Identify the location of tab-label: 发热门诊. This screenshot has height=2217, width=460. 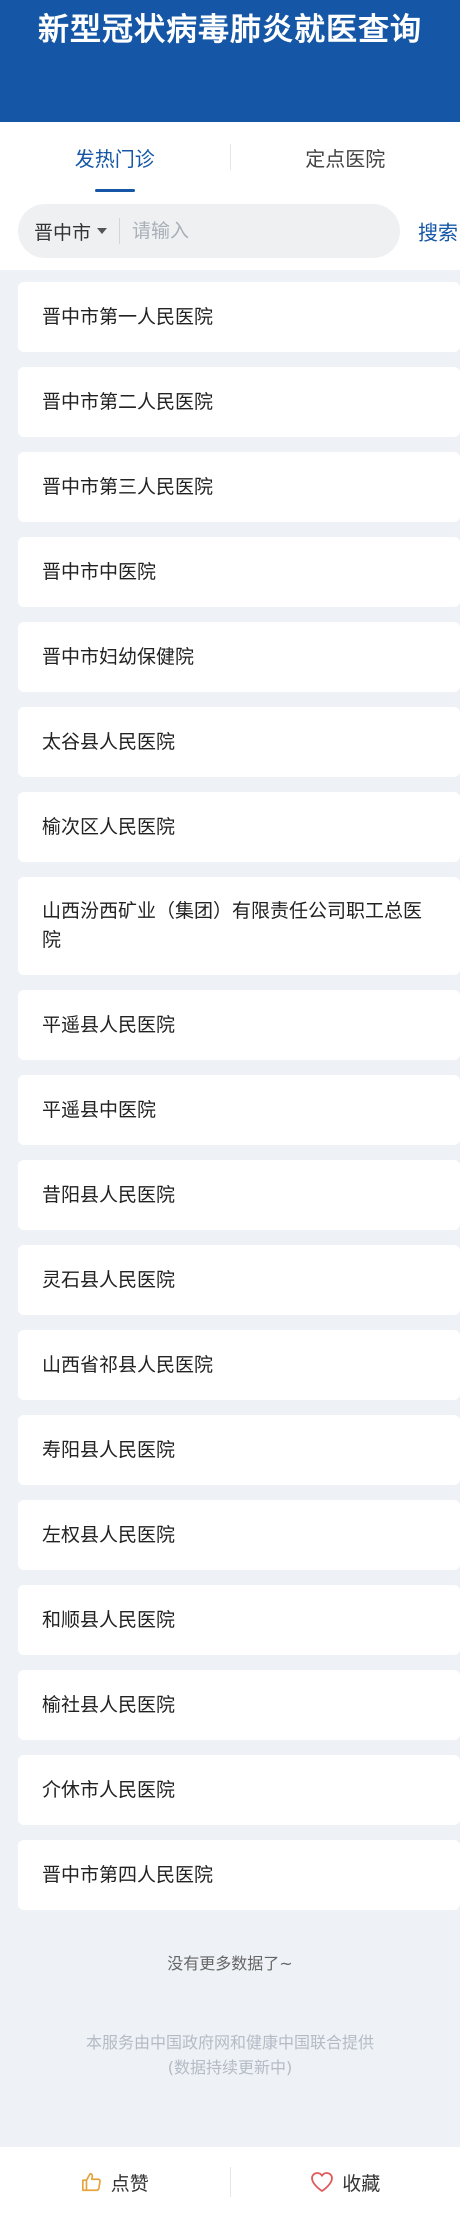
(114, 158).